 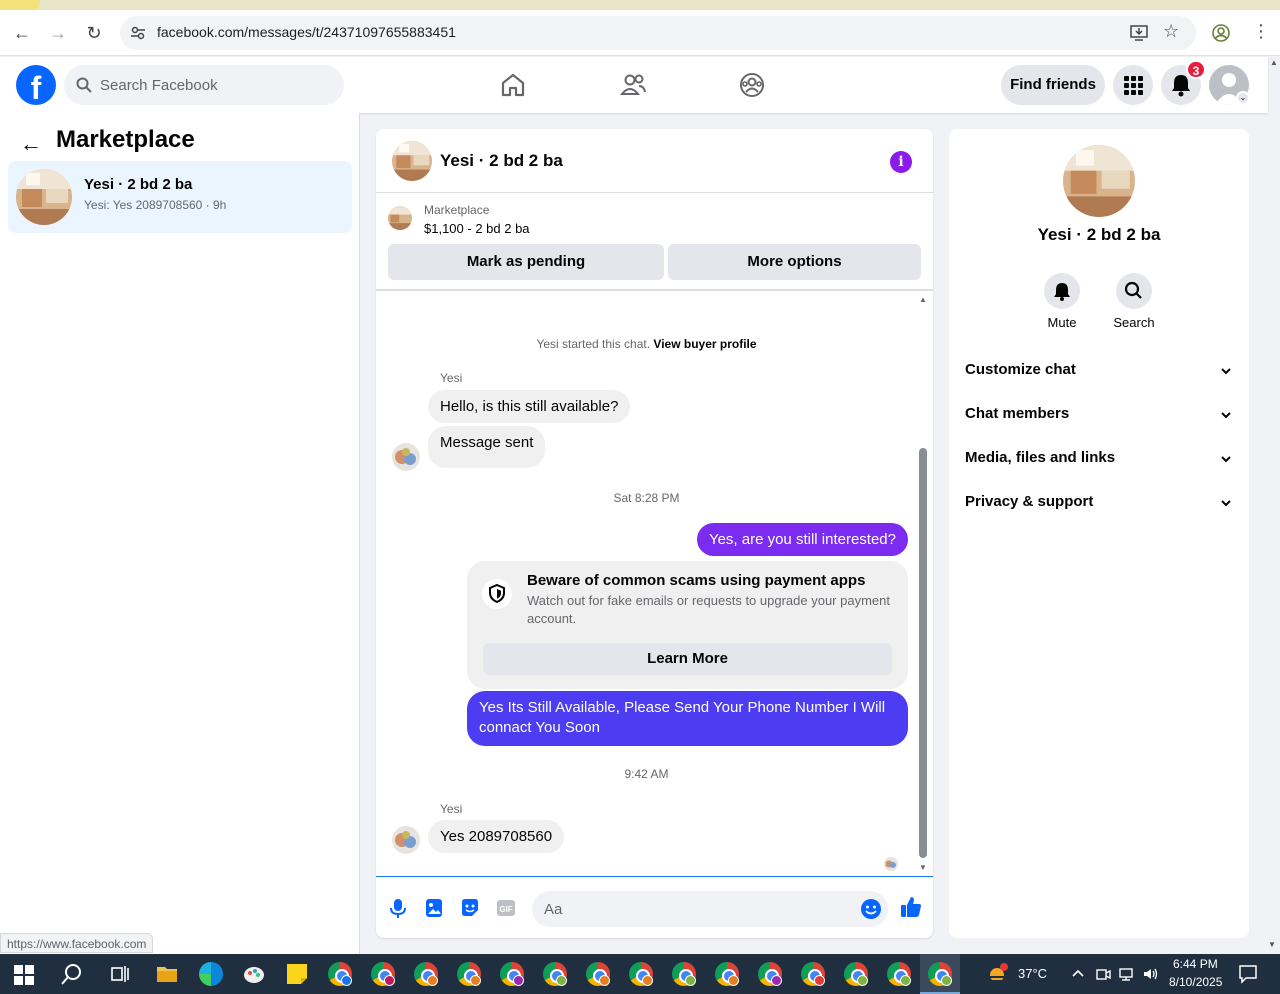 What do you see at coordinates (1017, 413) in the screenshot?
I see `section-label: Chat members` at bounding box center [1017, 413].